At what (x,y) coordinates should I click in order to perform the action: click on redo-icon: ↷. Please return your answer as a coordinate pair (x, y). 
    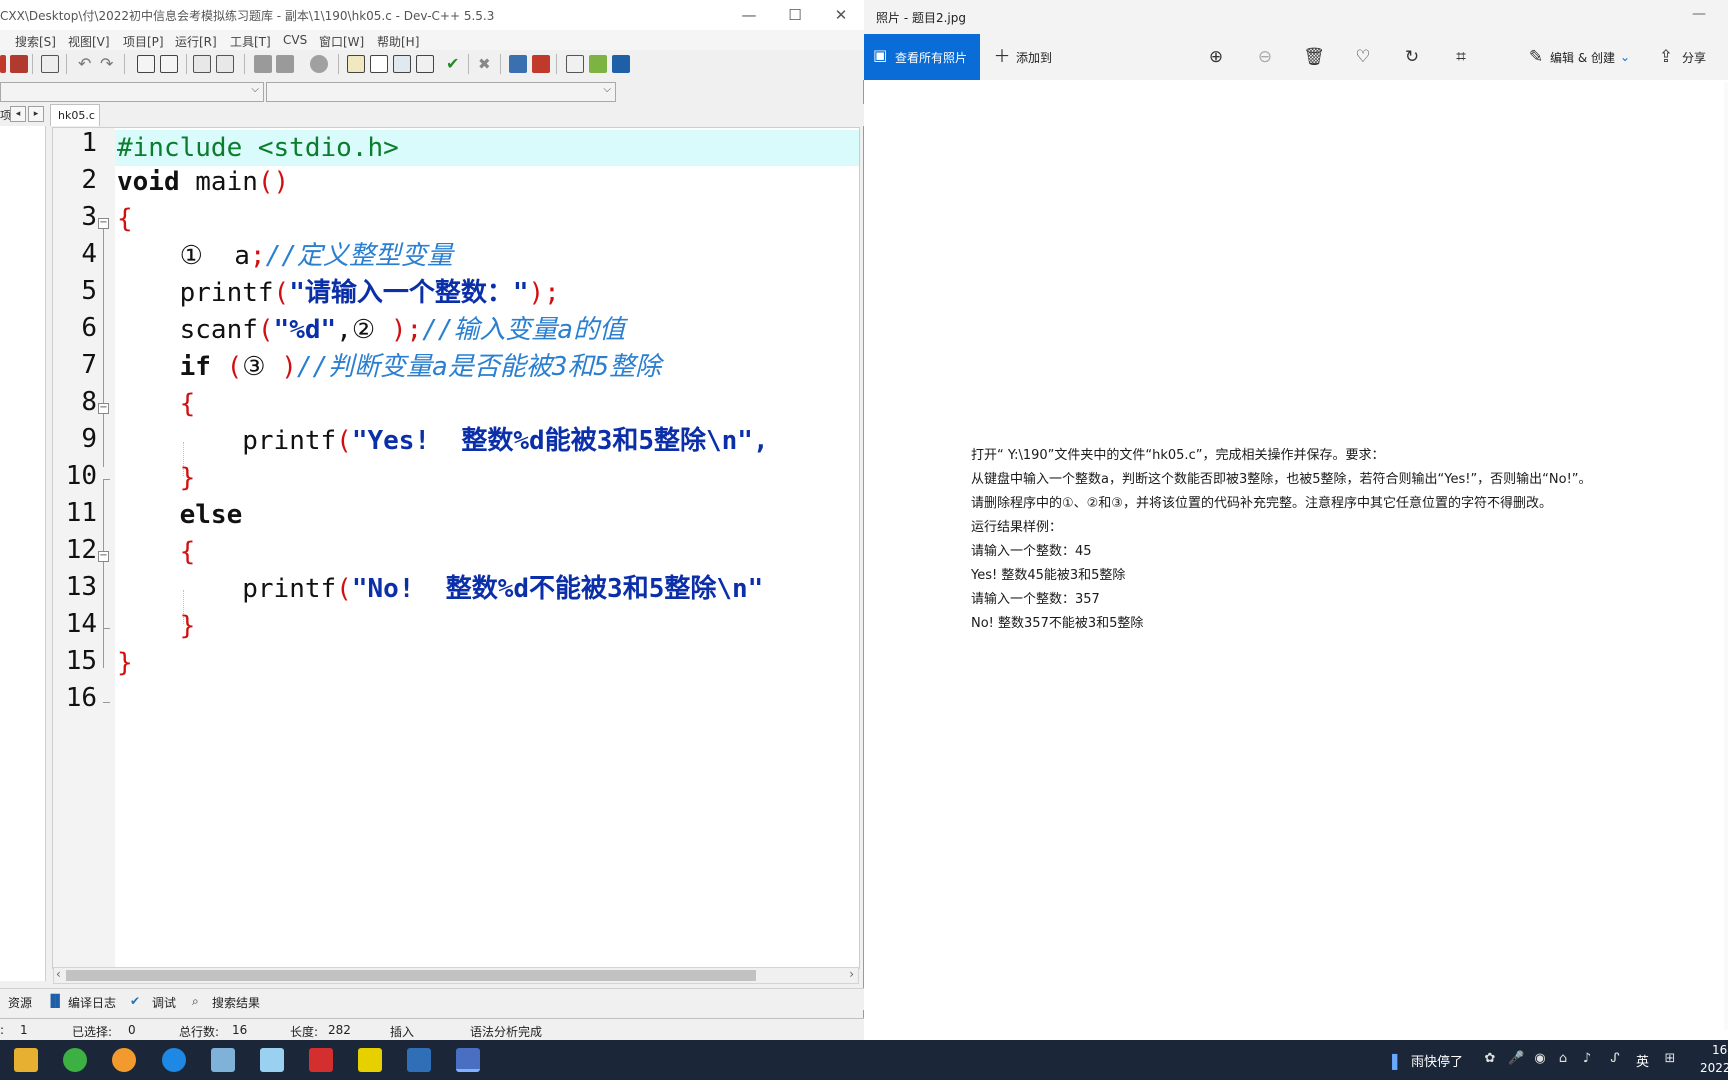
    Looking at the image, I should click on (109, 64).